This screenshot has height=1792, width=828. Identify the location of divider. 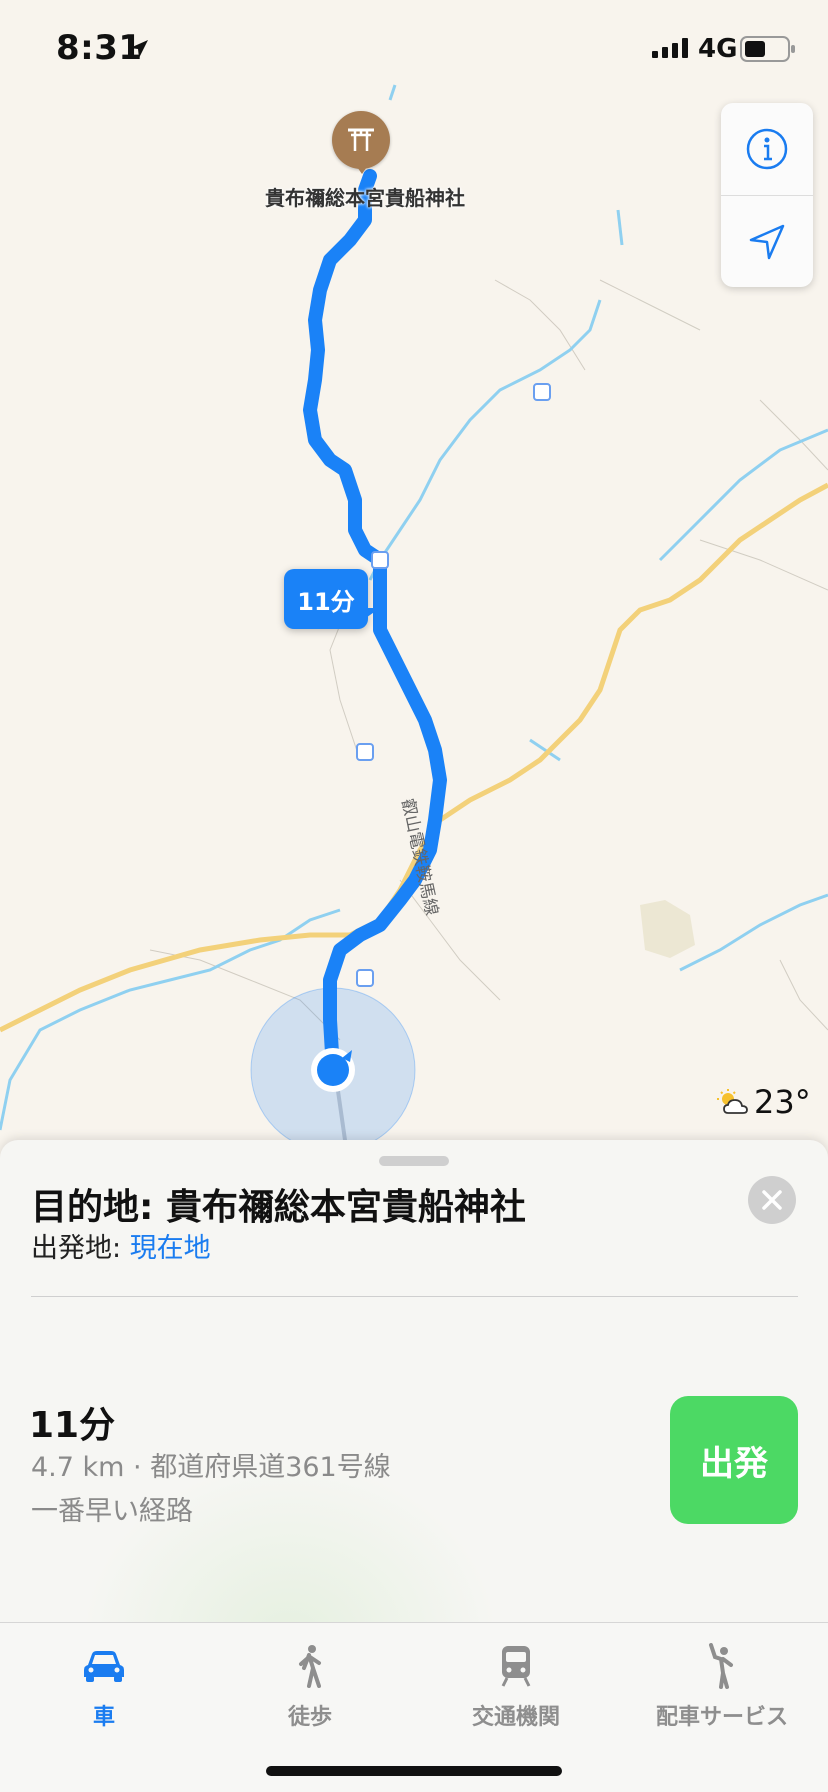
(414, 1296).